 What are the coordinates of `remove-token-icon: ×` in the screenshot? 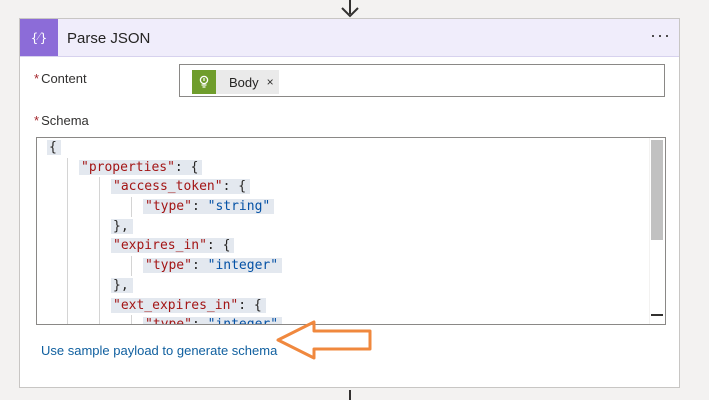 It's located at (270, 82).